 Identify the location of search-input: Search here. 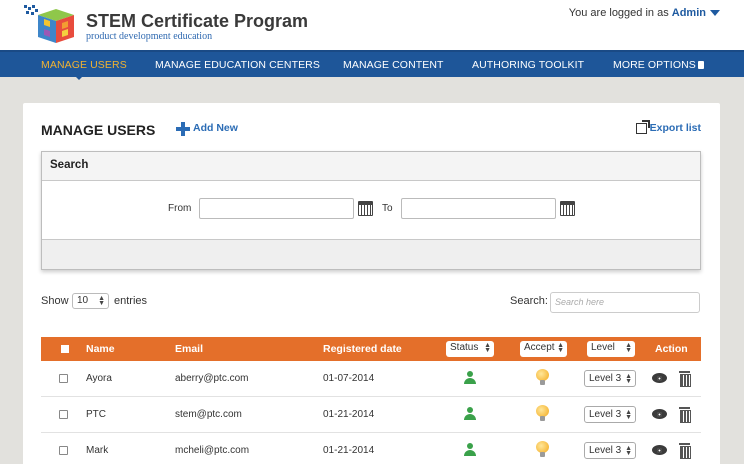
(625, 302).